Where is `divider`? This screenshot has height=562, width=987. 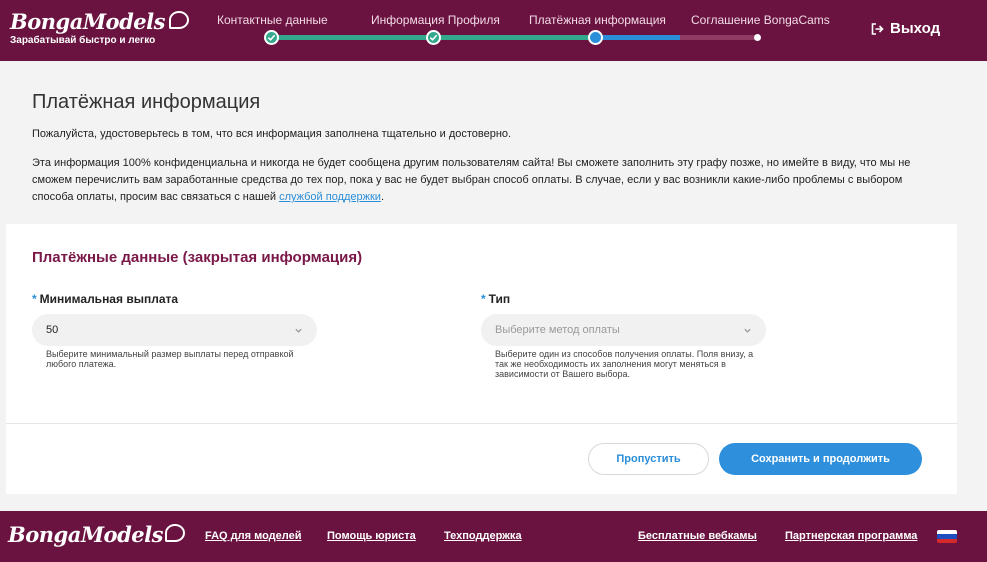 divider is located at coordinates (481, 423).